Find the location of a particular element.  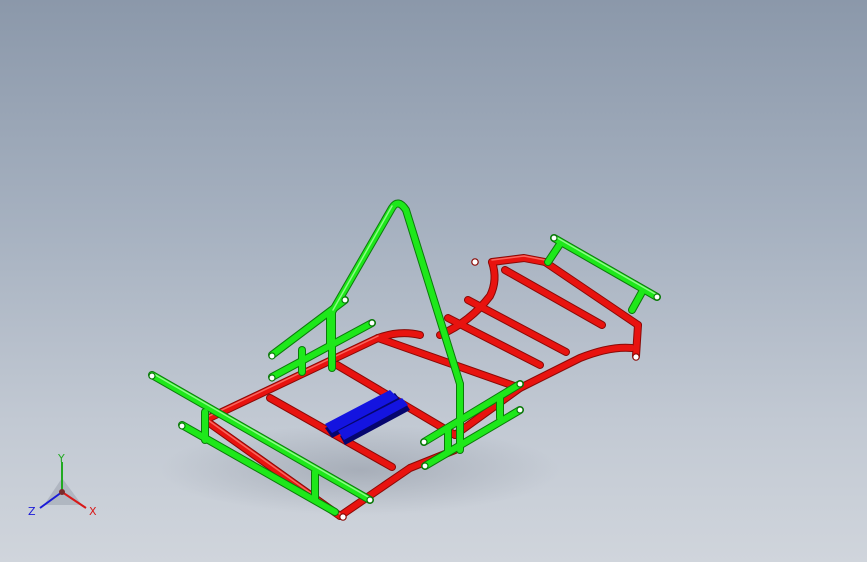

triad-origin is located at coordinates (62, 492).